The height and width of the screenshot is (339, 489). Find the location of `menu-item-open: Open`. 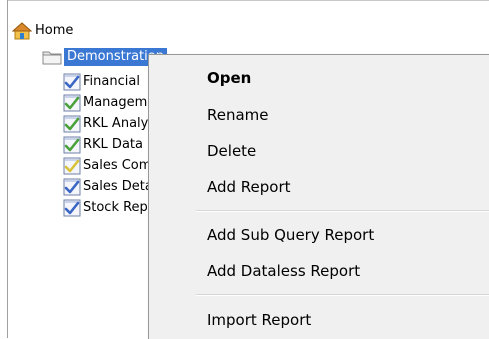

menu-item-open: Open is located at coordinates (229, 78).